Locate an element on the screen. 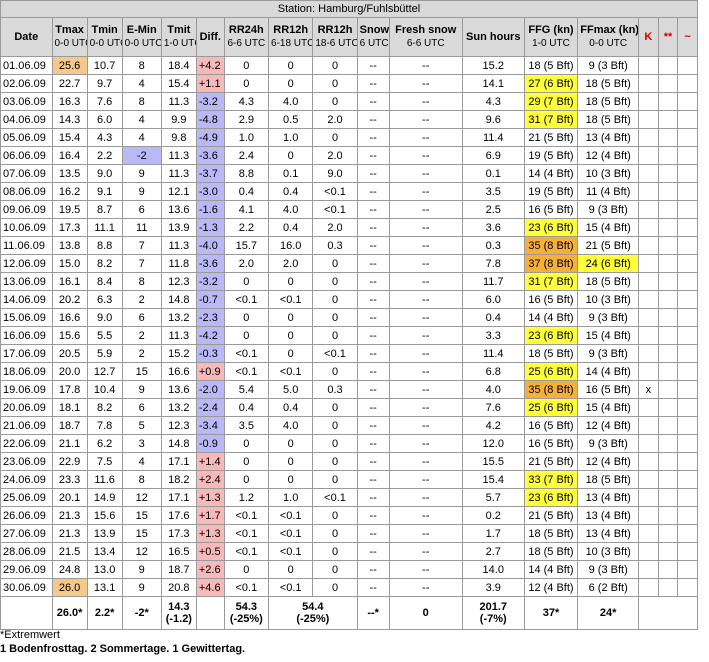  cell: 13.9 is located at coordinates (178, 227).